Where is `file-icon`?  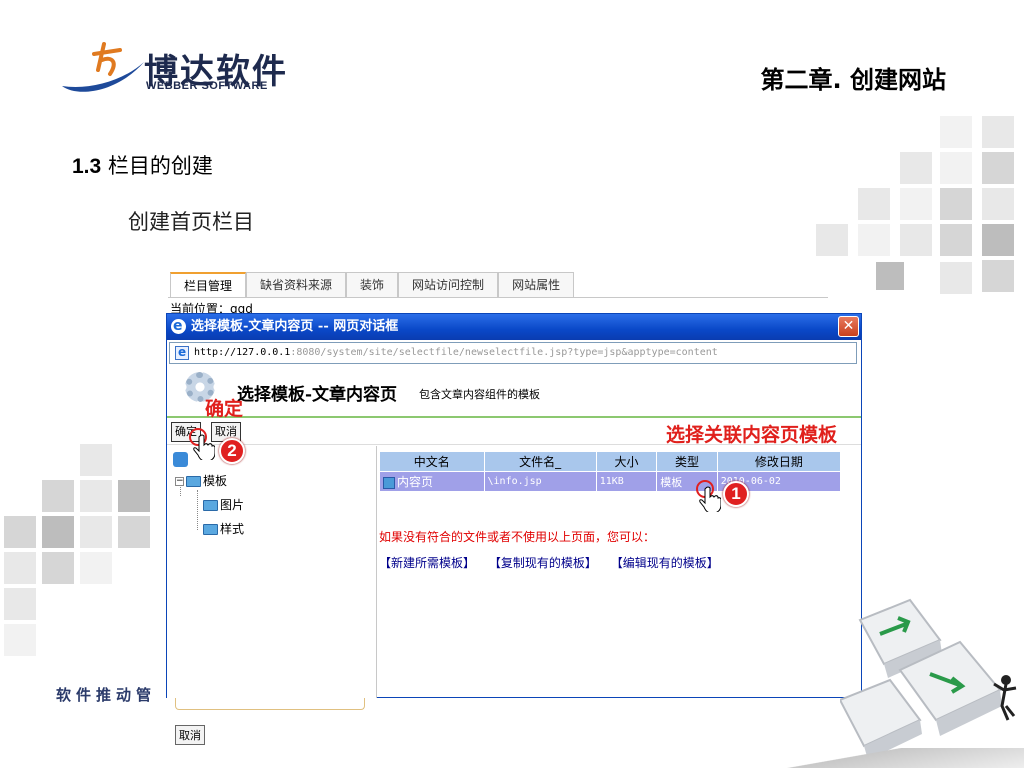 file-icon is located at coordinates (389, 482).